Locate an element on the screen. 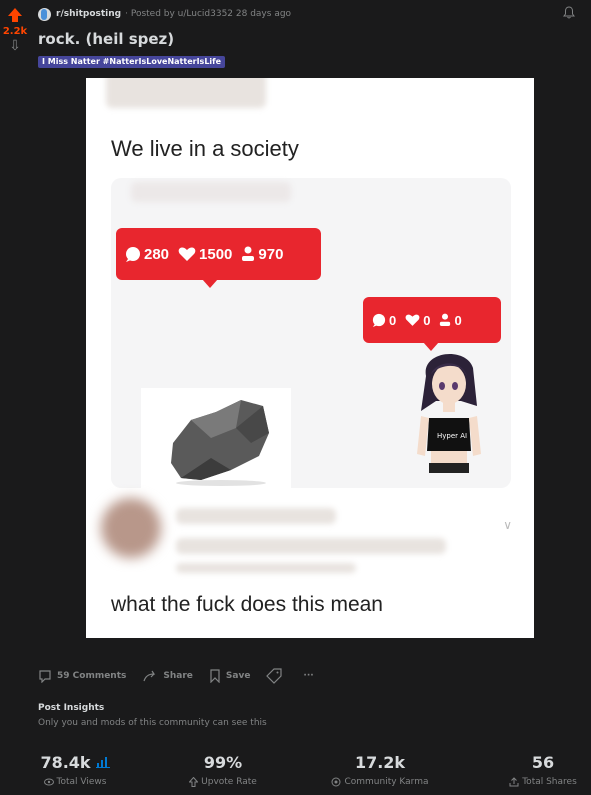  karma-icon is located at coordinates (336, 782).